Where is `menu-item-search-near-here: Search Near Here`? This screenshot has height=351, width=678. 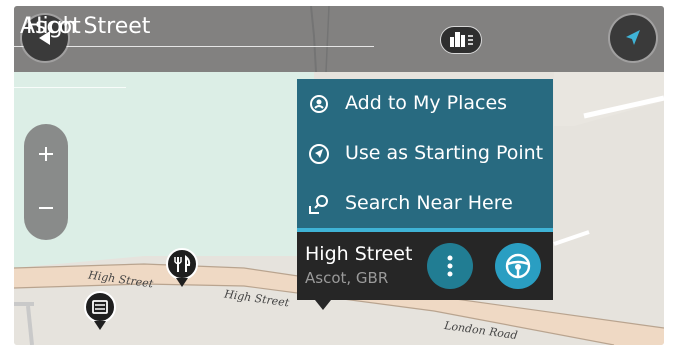 menu-item-search-near-here: Search Near Here is located at coordinates (425, 204).